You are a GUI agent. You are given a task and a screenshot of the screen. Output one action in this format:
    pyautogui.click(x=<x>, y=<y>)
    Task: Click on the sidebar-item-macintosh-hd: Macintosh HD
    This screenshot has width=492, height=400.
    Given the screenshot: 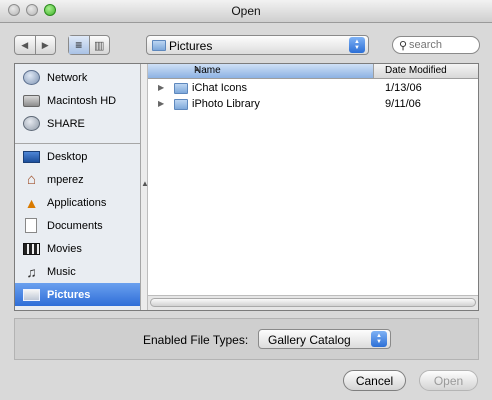 What is the action you would take?
    pyautogui.click(x=77, y=100)
    